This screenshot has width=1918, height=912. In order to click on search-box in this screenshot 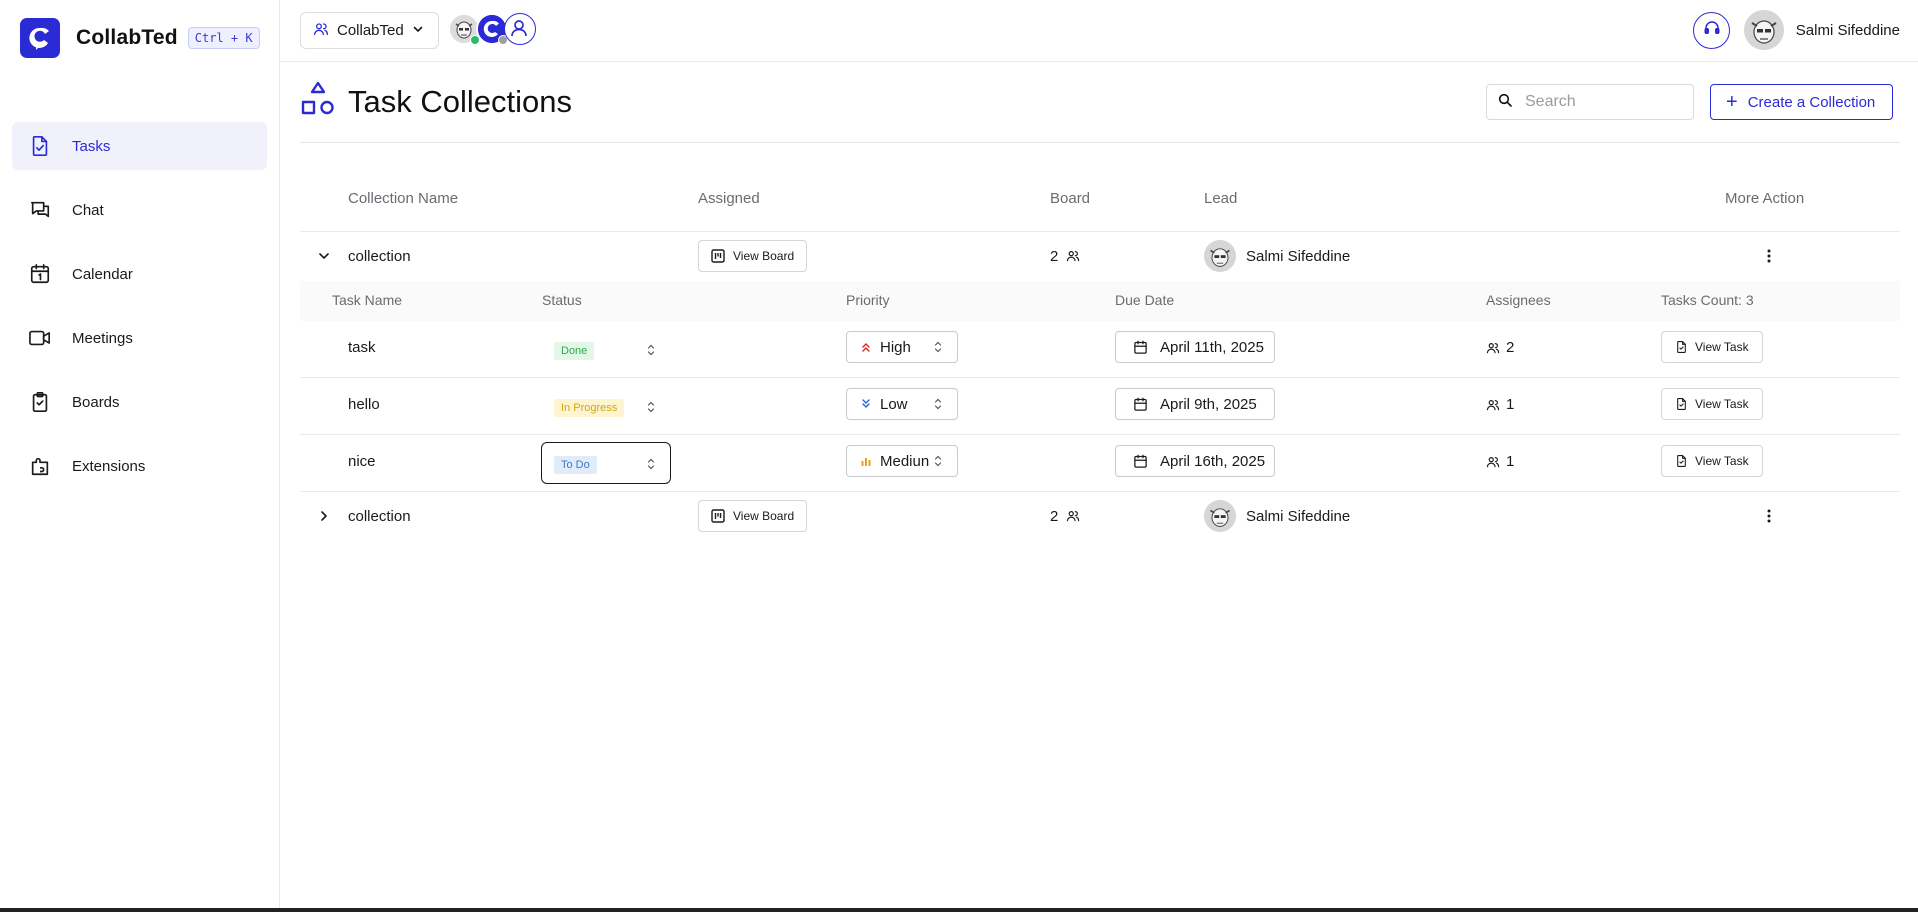, I will do `click(1590, 102)`.